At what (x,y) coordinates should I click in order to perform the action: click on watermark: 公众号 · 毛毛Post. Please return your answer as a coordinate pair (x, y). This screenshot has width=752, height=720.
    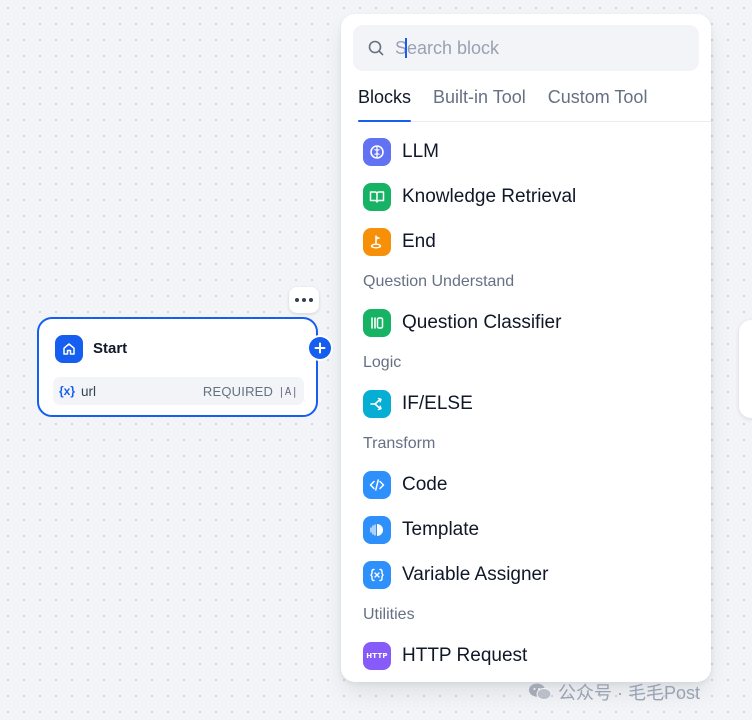
    Looking at the image, I should click on (614, 692).